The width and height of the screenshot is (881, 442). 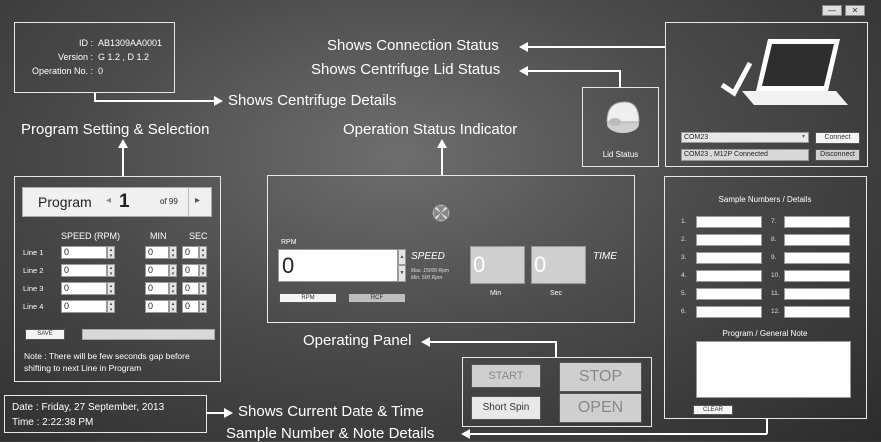 I want to click on sample-number-label: 8., so click(x=774, y=239).